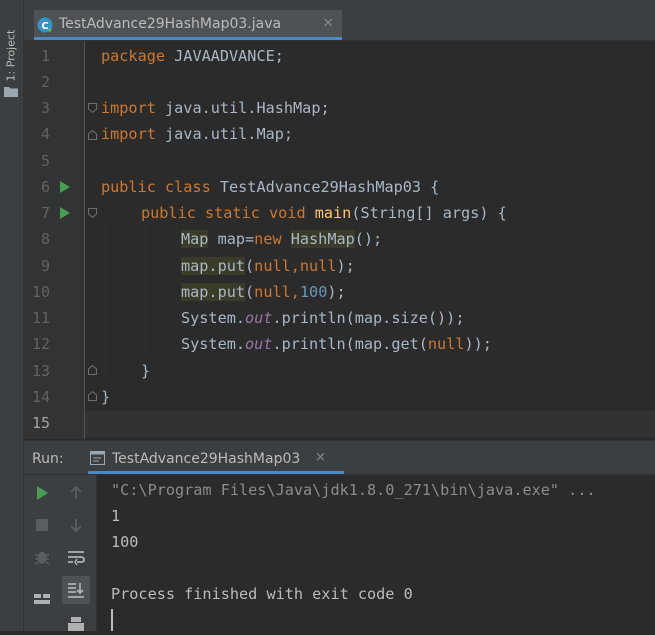  I want to click on type-name: Map, so click(195, 239).